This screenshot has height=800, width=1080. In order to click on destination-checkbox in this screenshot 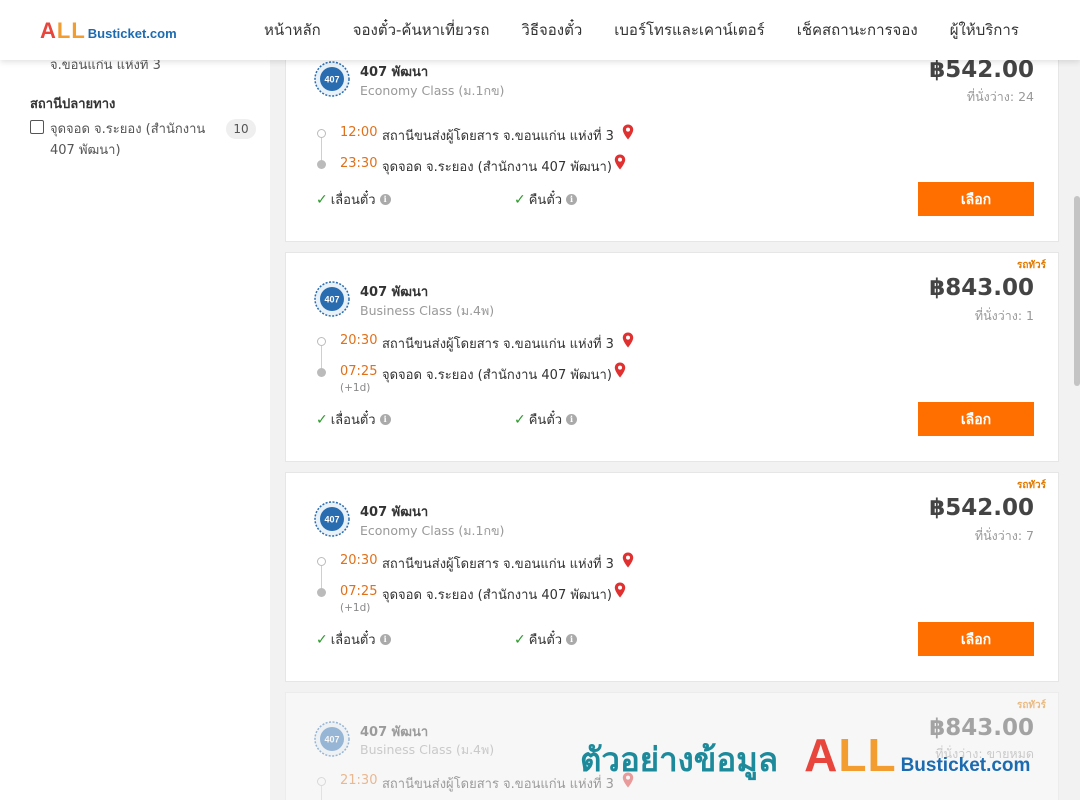, I will do `click(37, 127)`.